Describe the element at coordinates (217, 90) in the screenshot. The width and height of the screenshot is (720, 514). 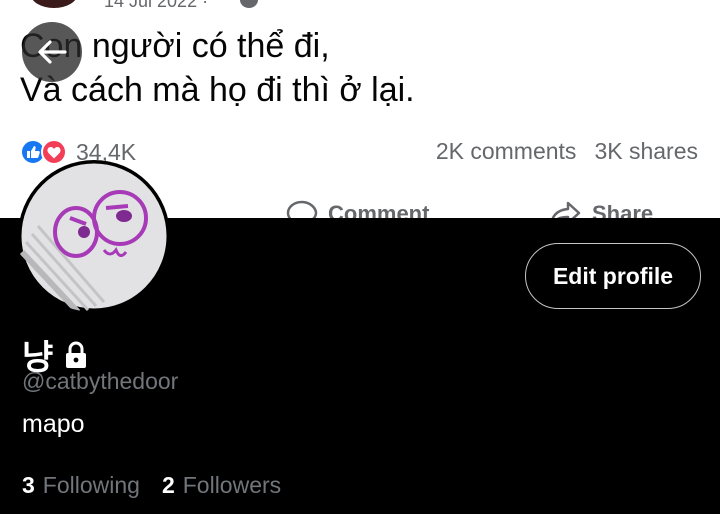
I see `post-text-line-2: Và cách mà họ đi thì ở lại.` at that location.